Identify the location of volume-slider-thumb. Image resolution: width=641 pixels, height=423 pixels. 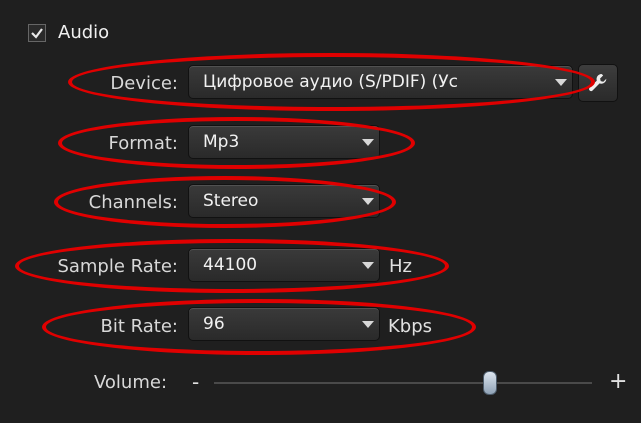
(489, 383).